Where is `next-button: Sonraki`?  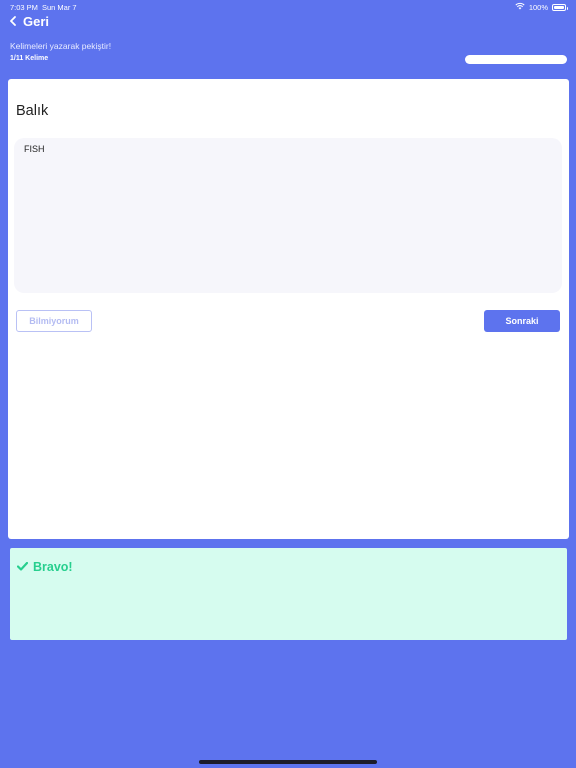
next-button: Sonraki is located at coordinates (522, 321).